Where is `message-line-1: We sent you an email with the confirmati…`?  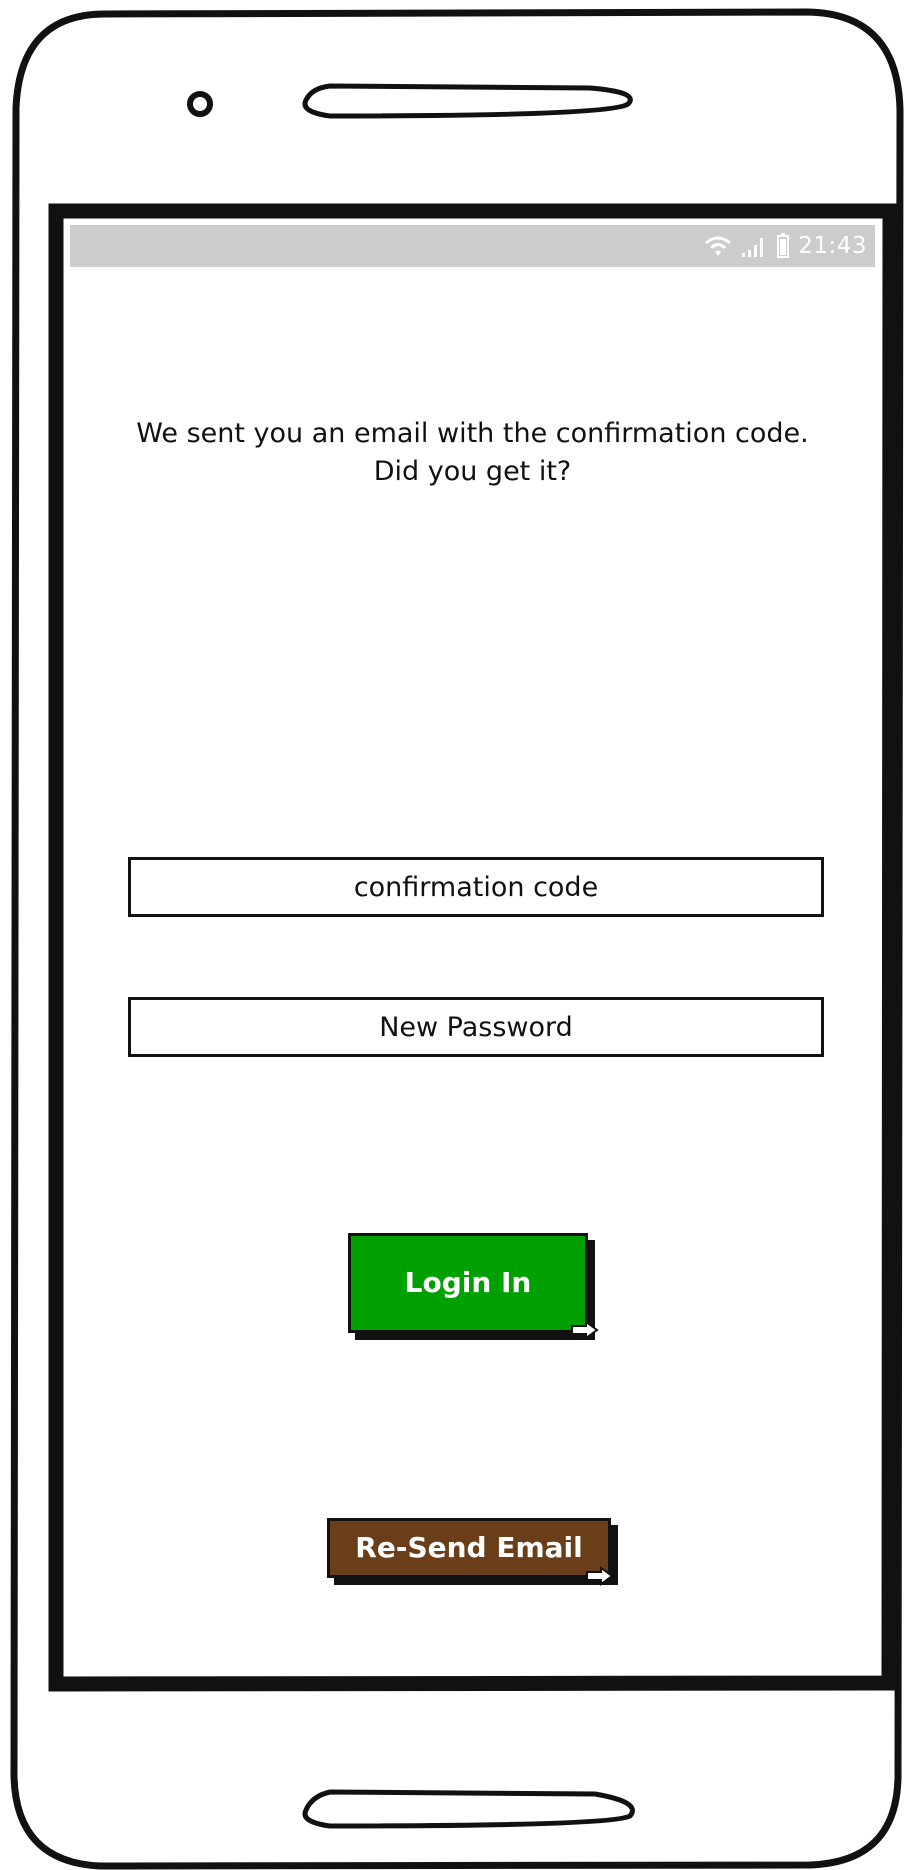
message-line-1: We sent you an email with the confirmati… is located at coordinates (472, 433).